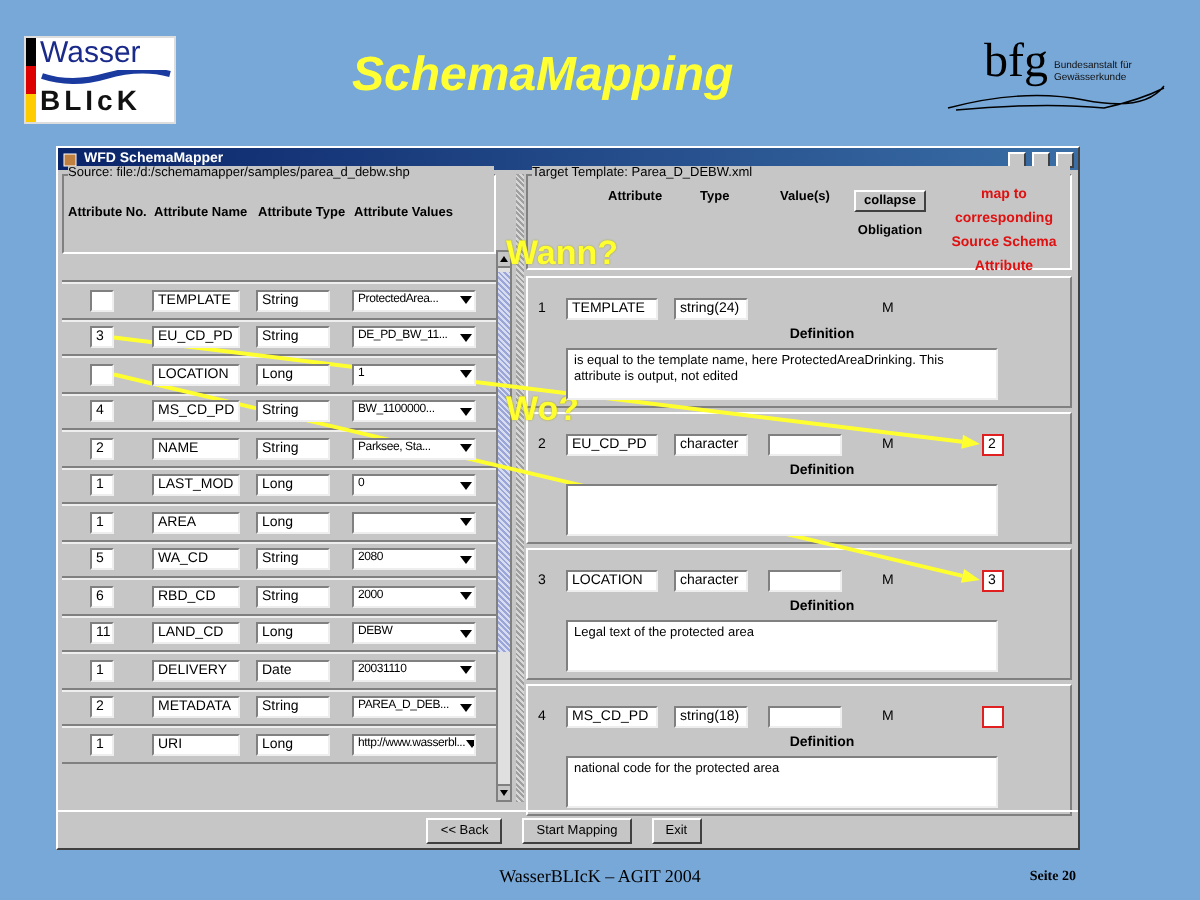  What do you see at coordinates (1065, 159) in the screenshot?
I see `close-button` at bounding box center [1065, 159].